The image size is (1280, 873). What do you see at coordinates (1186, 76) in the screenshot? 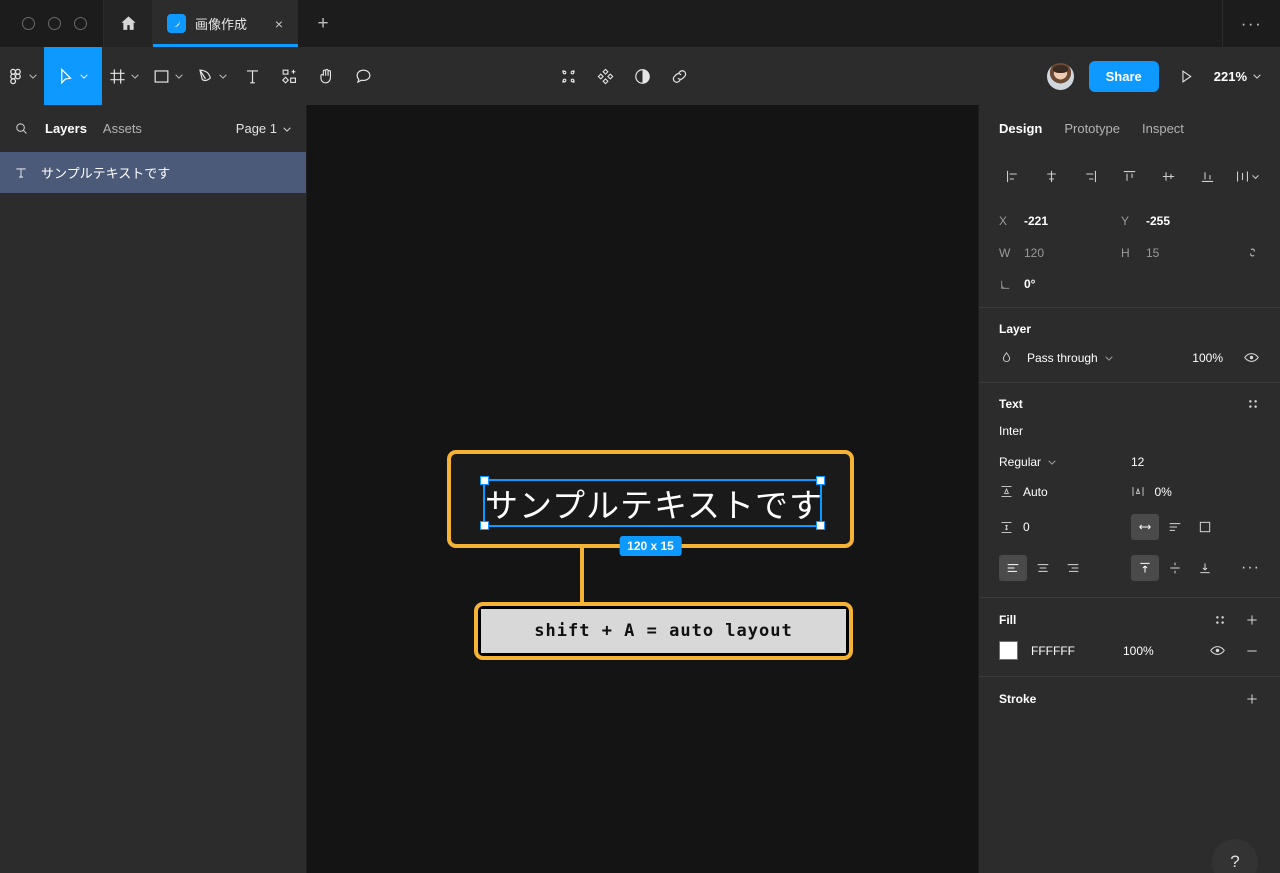
I see `present-button` at bounding box center [1186, 76].